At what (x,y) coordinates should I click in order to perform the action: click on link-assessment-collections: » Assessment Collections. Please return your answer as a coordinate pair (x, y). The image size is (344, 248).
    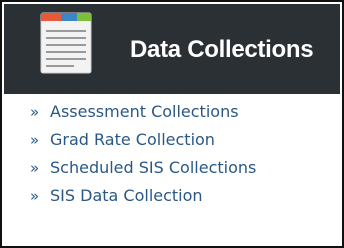
    Looking at the image, I should click on (143, 112).